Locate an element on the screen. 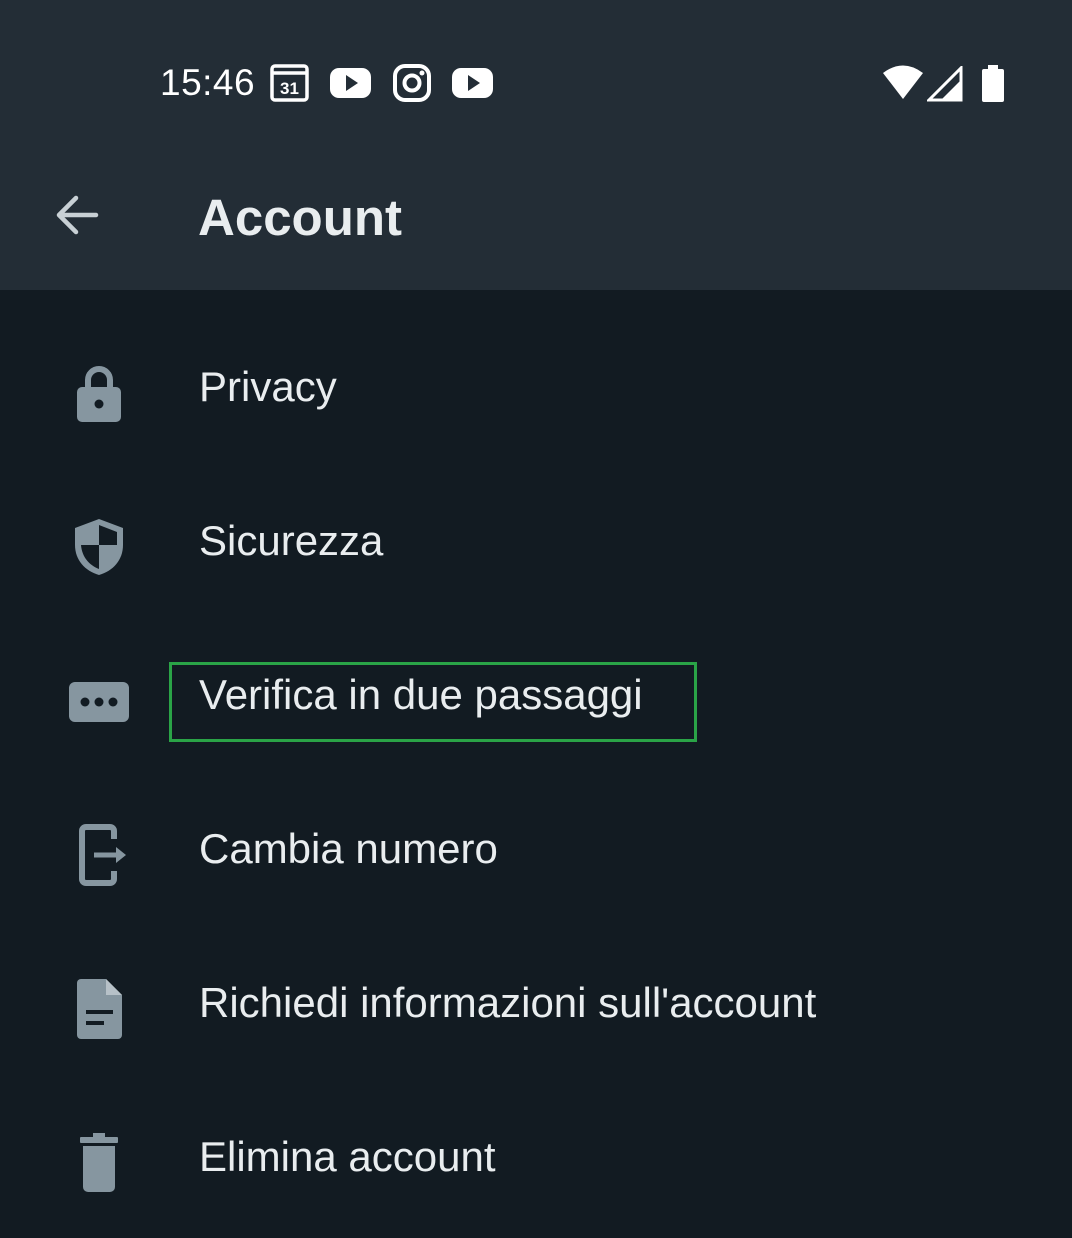 This screenshot has width=1072, height=1238. menu-item-label: Richiedi informazioni sull'account is located at coordinates (508, 1002).